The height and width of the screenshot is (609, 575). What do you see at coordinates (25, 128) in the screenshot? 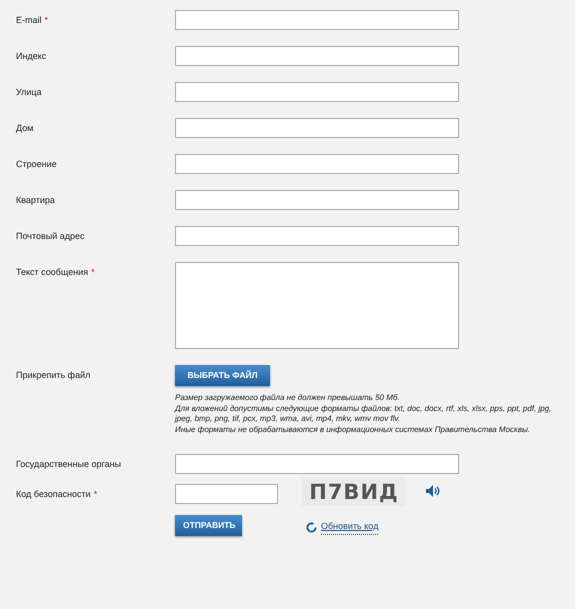
I see `field-label: Дом` at bounding box center [25, 128].